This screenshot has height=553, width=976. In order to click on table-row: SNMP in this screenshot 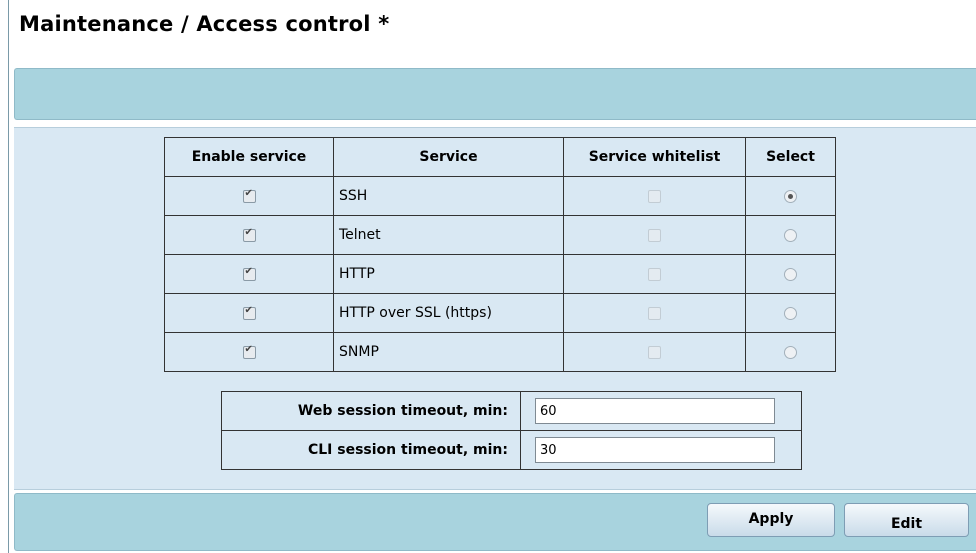, I will do `click(500, 352)`.